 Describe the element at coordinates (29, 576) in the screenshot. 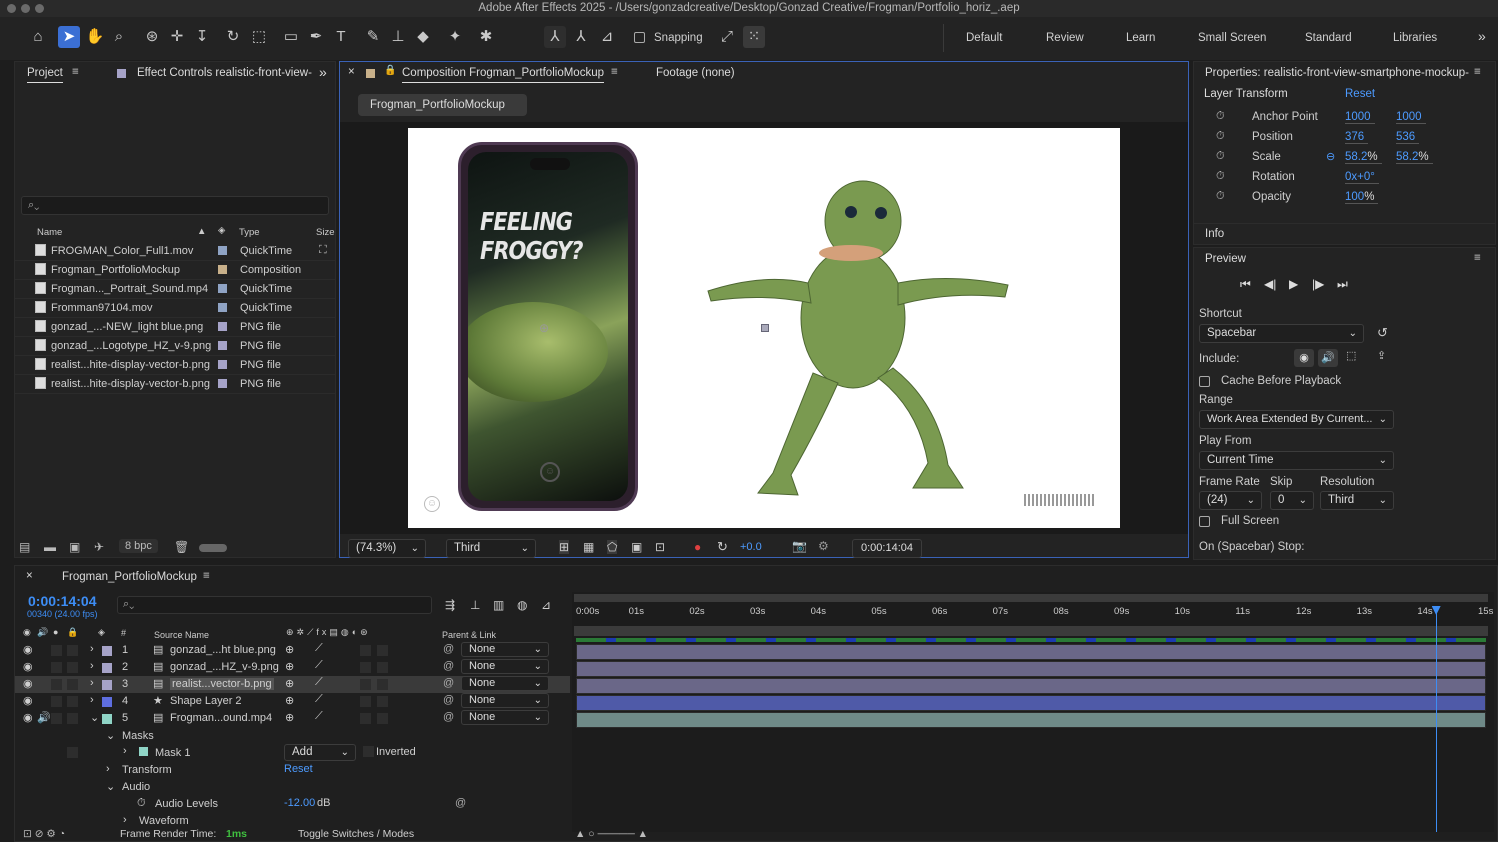

I see `close-timeline-icon: ×` at that location.